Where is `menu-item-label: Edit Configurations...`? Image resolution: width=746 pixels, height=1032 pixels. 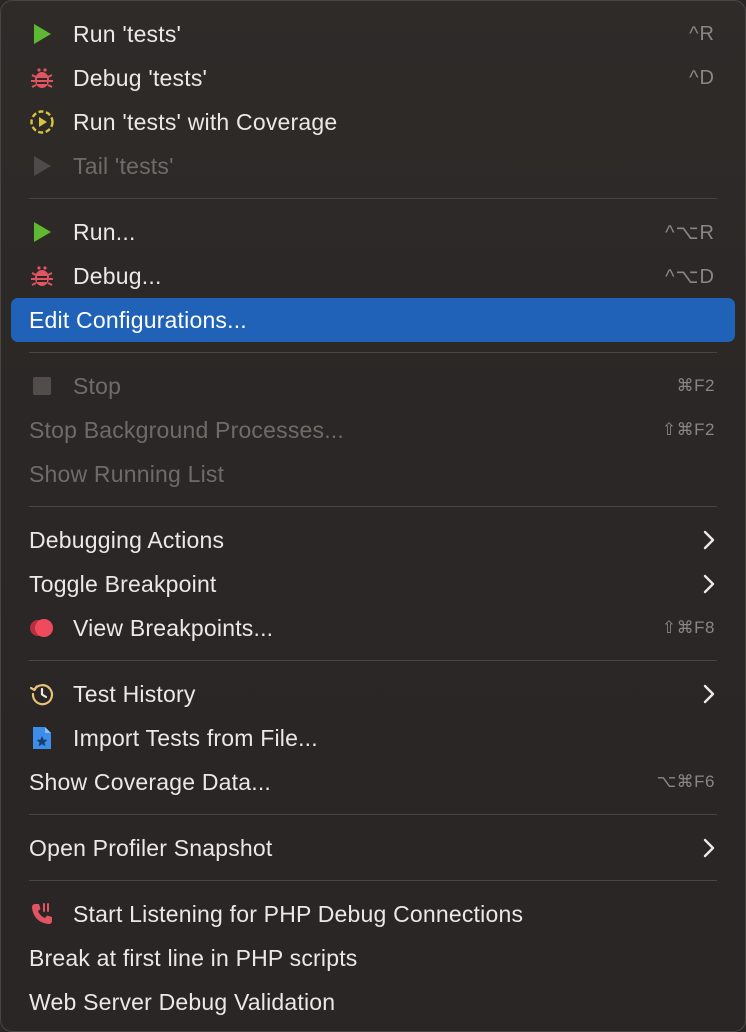
menu-item-label: Edit Configurations... is located at coordinates (138, 319).